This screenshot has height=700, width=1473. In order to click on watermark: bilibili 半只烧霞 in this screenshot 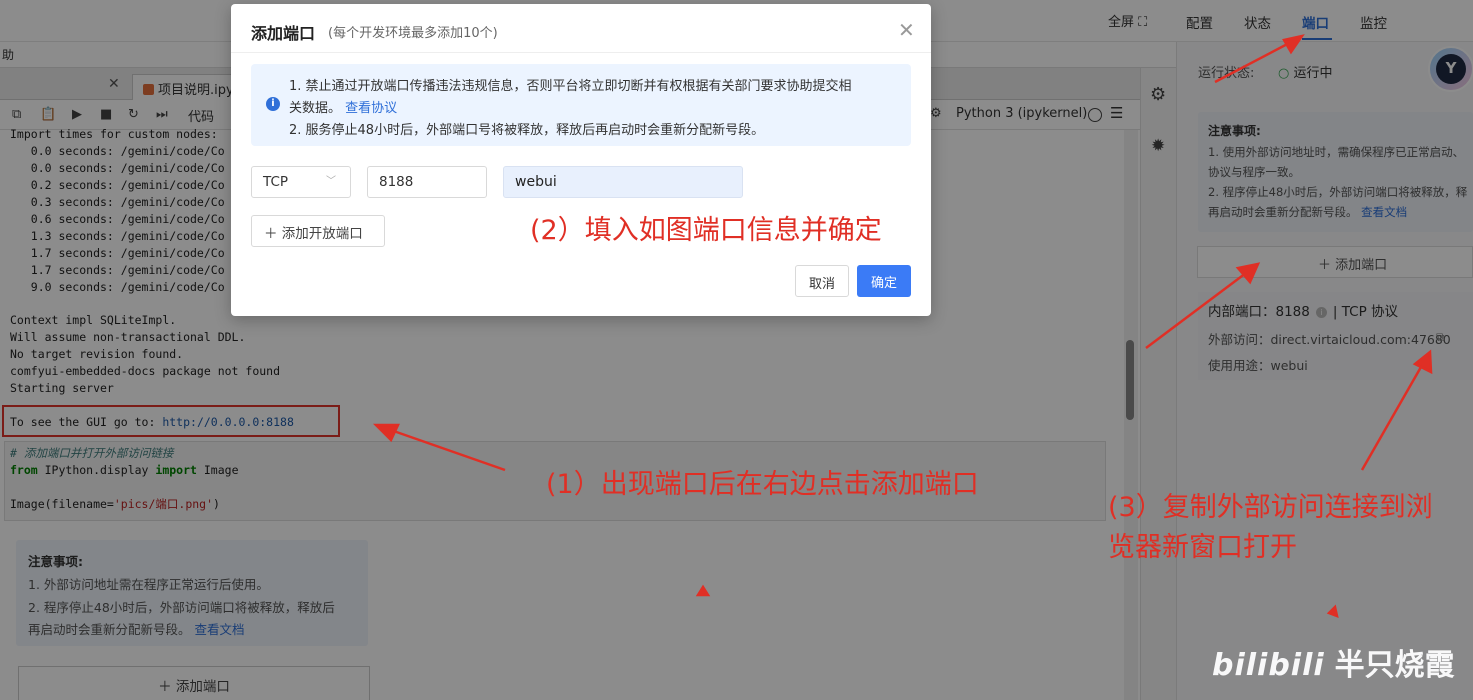, I will do `click(1333, 662)`.